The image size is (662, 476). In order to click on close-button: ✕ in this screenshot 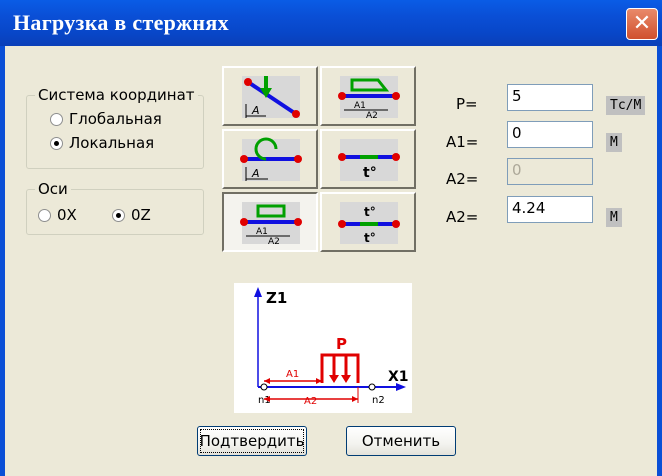, I will do `click(642, 24)`.